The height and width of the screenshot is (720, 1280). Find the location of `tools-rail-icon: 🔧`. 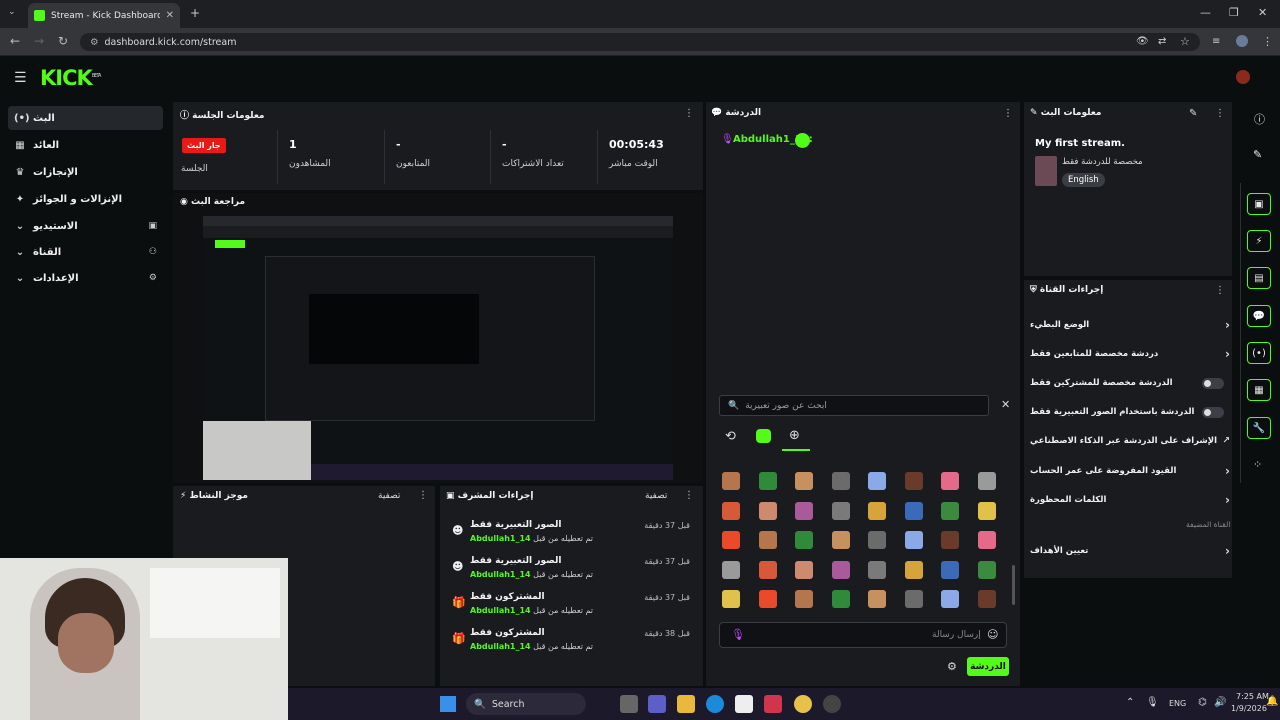

tools-rail-icon: 🔧 is located at coordinates (1259, 428).